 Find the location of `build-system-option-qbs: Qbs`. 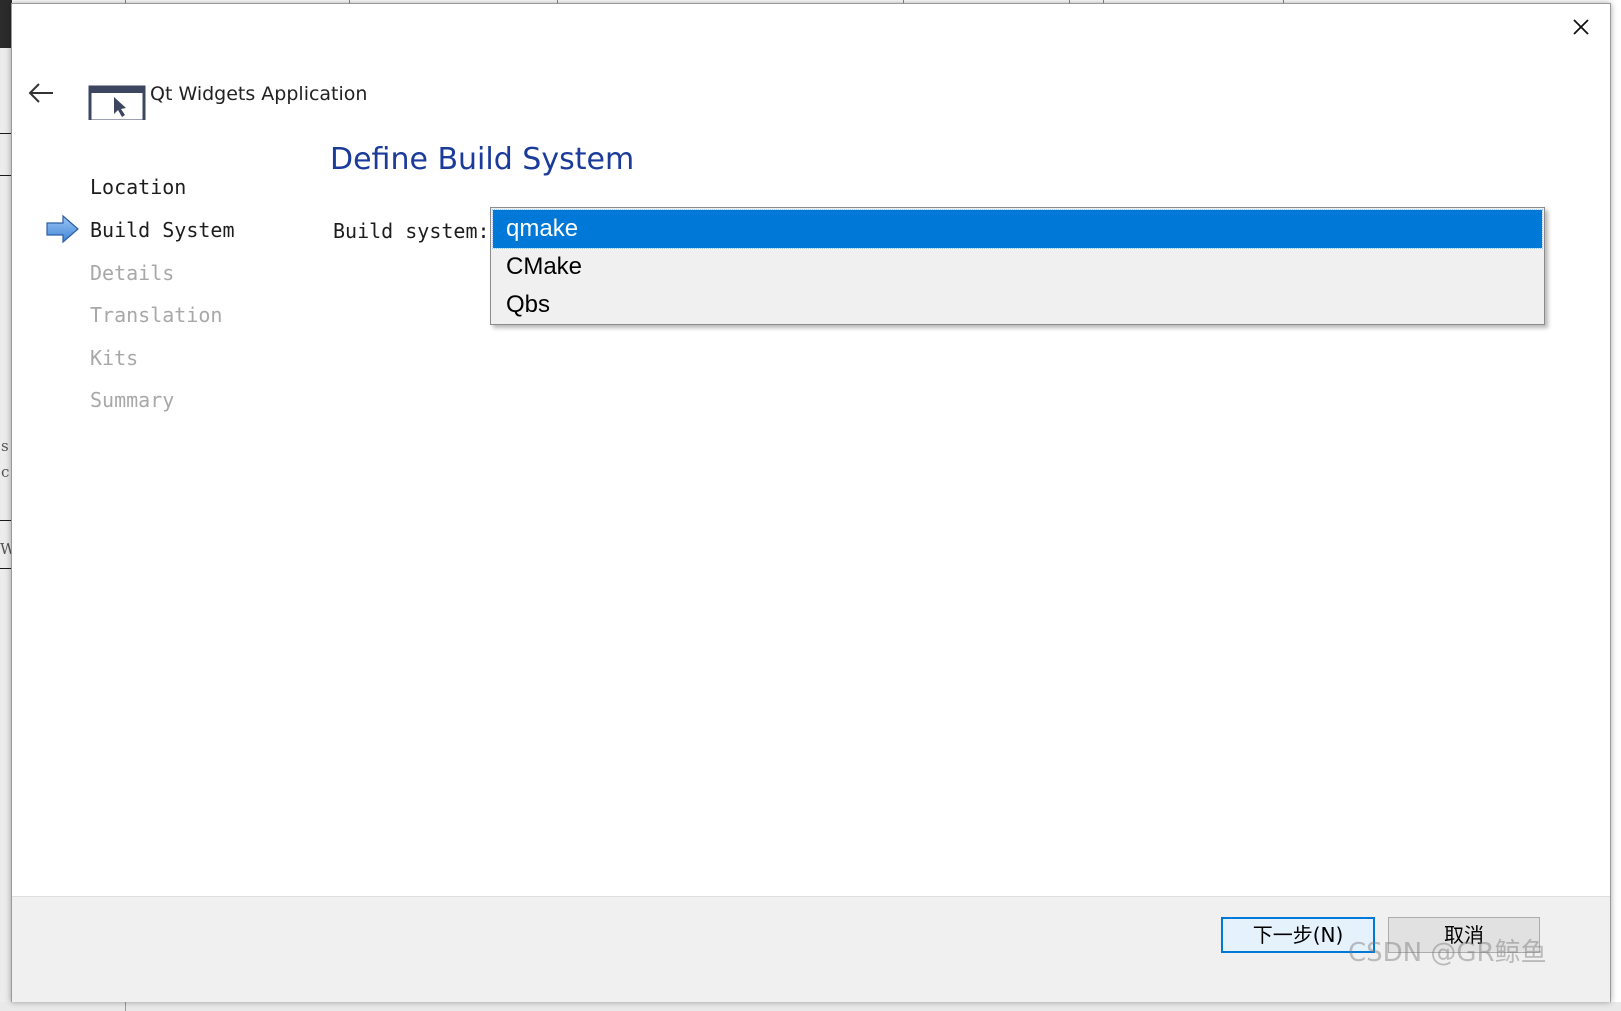

build-system-option-qbs: Qbs is located at coordinates (1017, 305).